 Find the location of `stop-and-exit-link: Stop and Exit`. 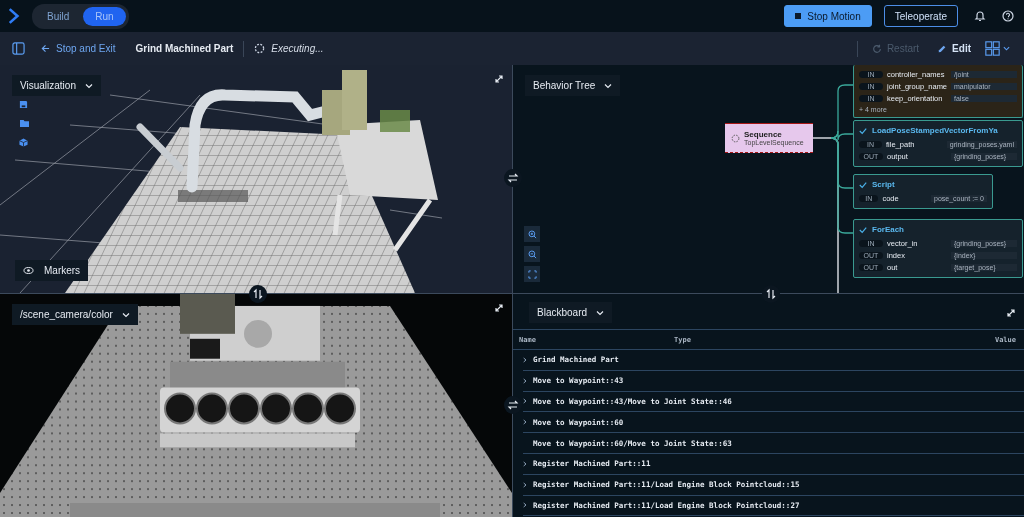

stop-and-exit-link: Stop and Exit is located at coordinates (78, 48).